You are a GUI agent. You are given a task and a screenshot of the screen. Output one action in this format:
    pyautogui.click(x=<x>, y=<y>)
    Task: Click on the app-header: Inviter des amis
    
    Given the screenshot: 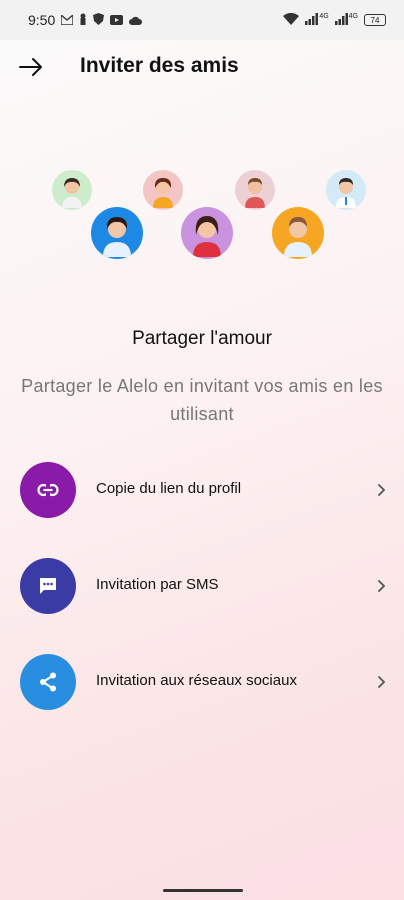 What is the action you would take?
    pyautogui.click(x=202, y=68)
    